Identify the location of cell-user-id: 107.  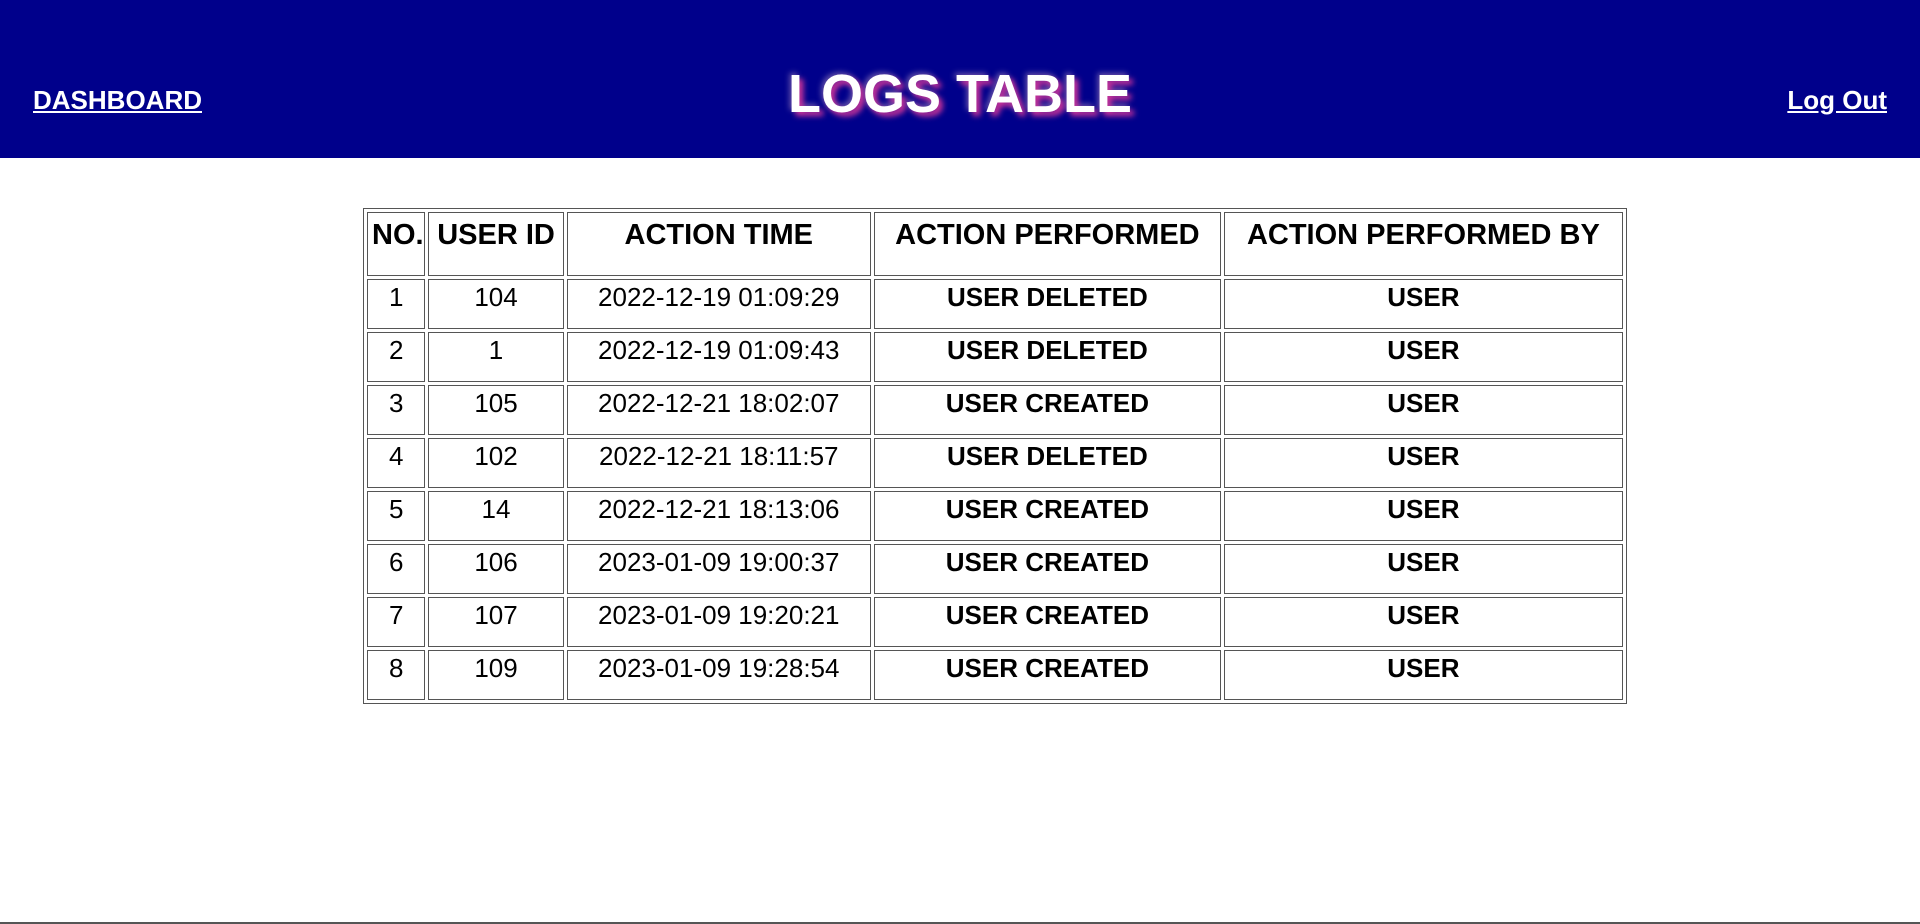
(496, 622).